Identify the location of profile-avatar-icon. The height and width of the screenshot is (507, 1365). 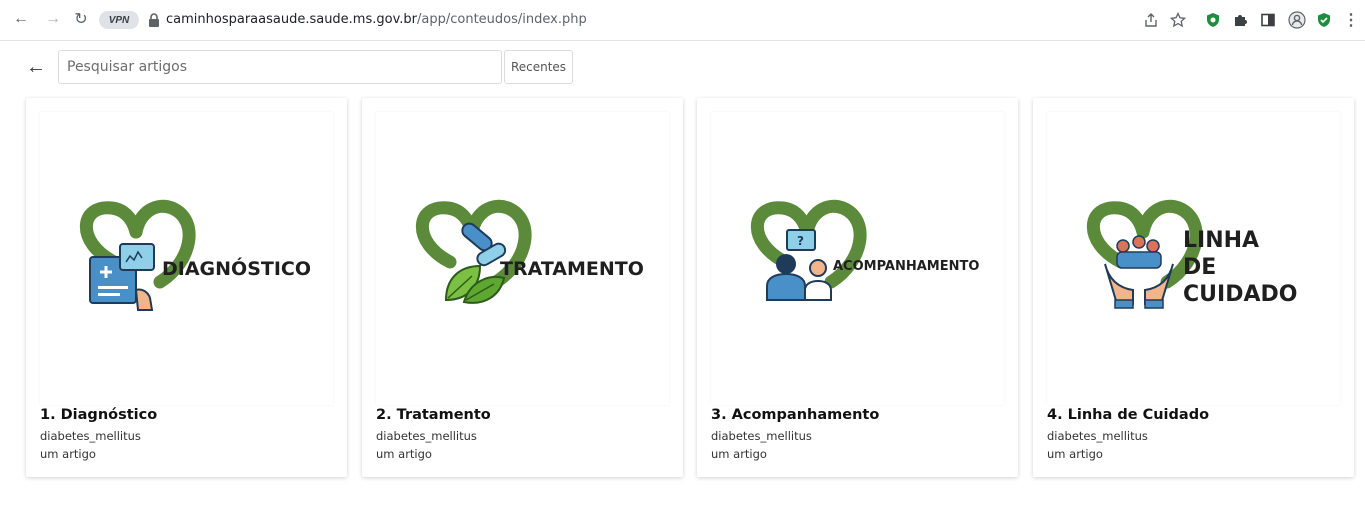
(1297, 20).